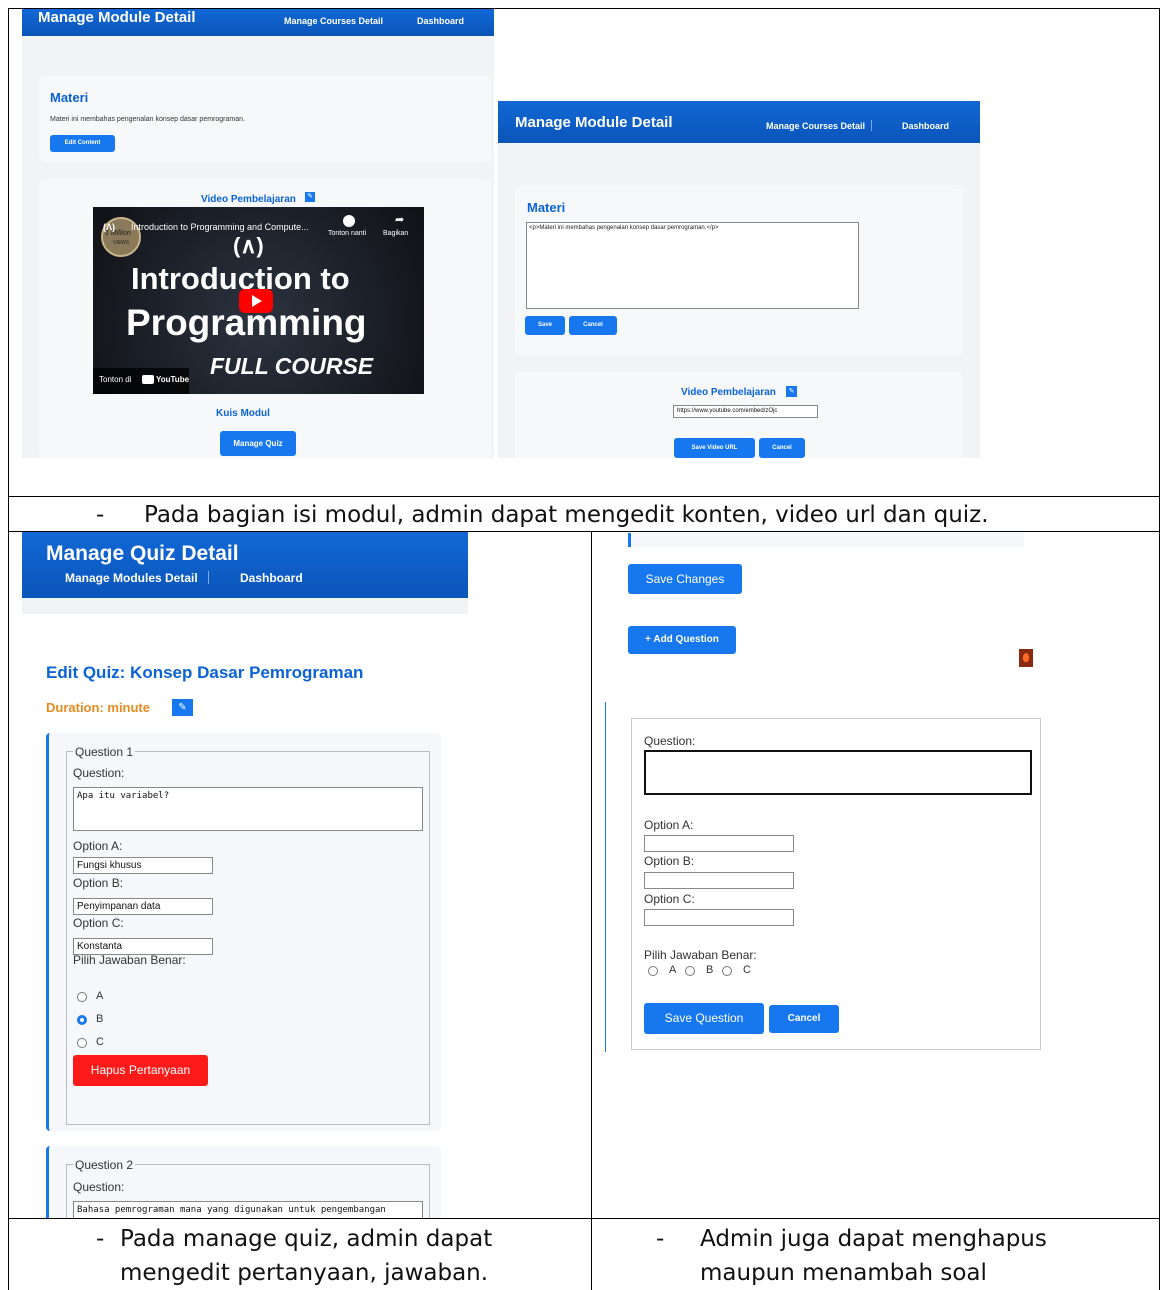 Image resolution: width=1162 pixels, height=1290 pixels. Describe the element at coordinates (131, 578) in the screenshot. I see `nav-manage-modules: Manage Modules Detail` at that location.